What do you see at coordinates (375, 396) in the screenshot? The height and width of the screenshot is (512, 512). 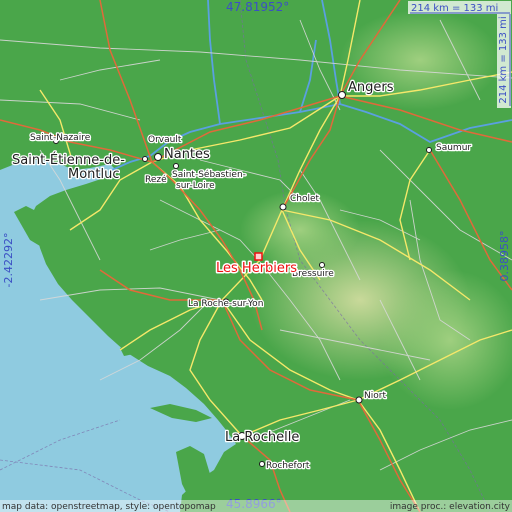 I see `city-label-niort: Niort` at bounding box center [375, 396].